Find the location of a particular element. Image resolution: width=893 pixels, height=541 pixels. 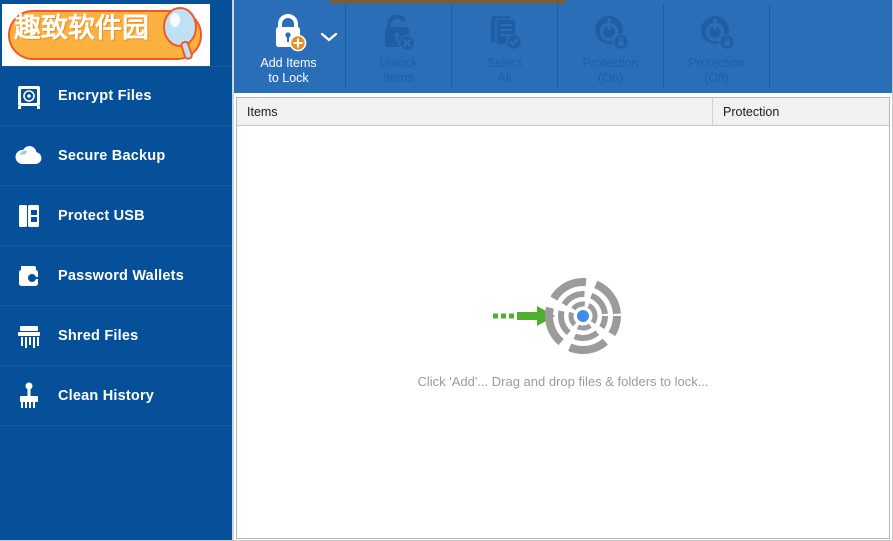

sidebar-item-shred-files: Shred Files is located at coordinates (116, 336).